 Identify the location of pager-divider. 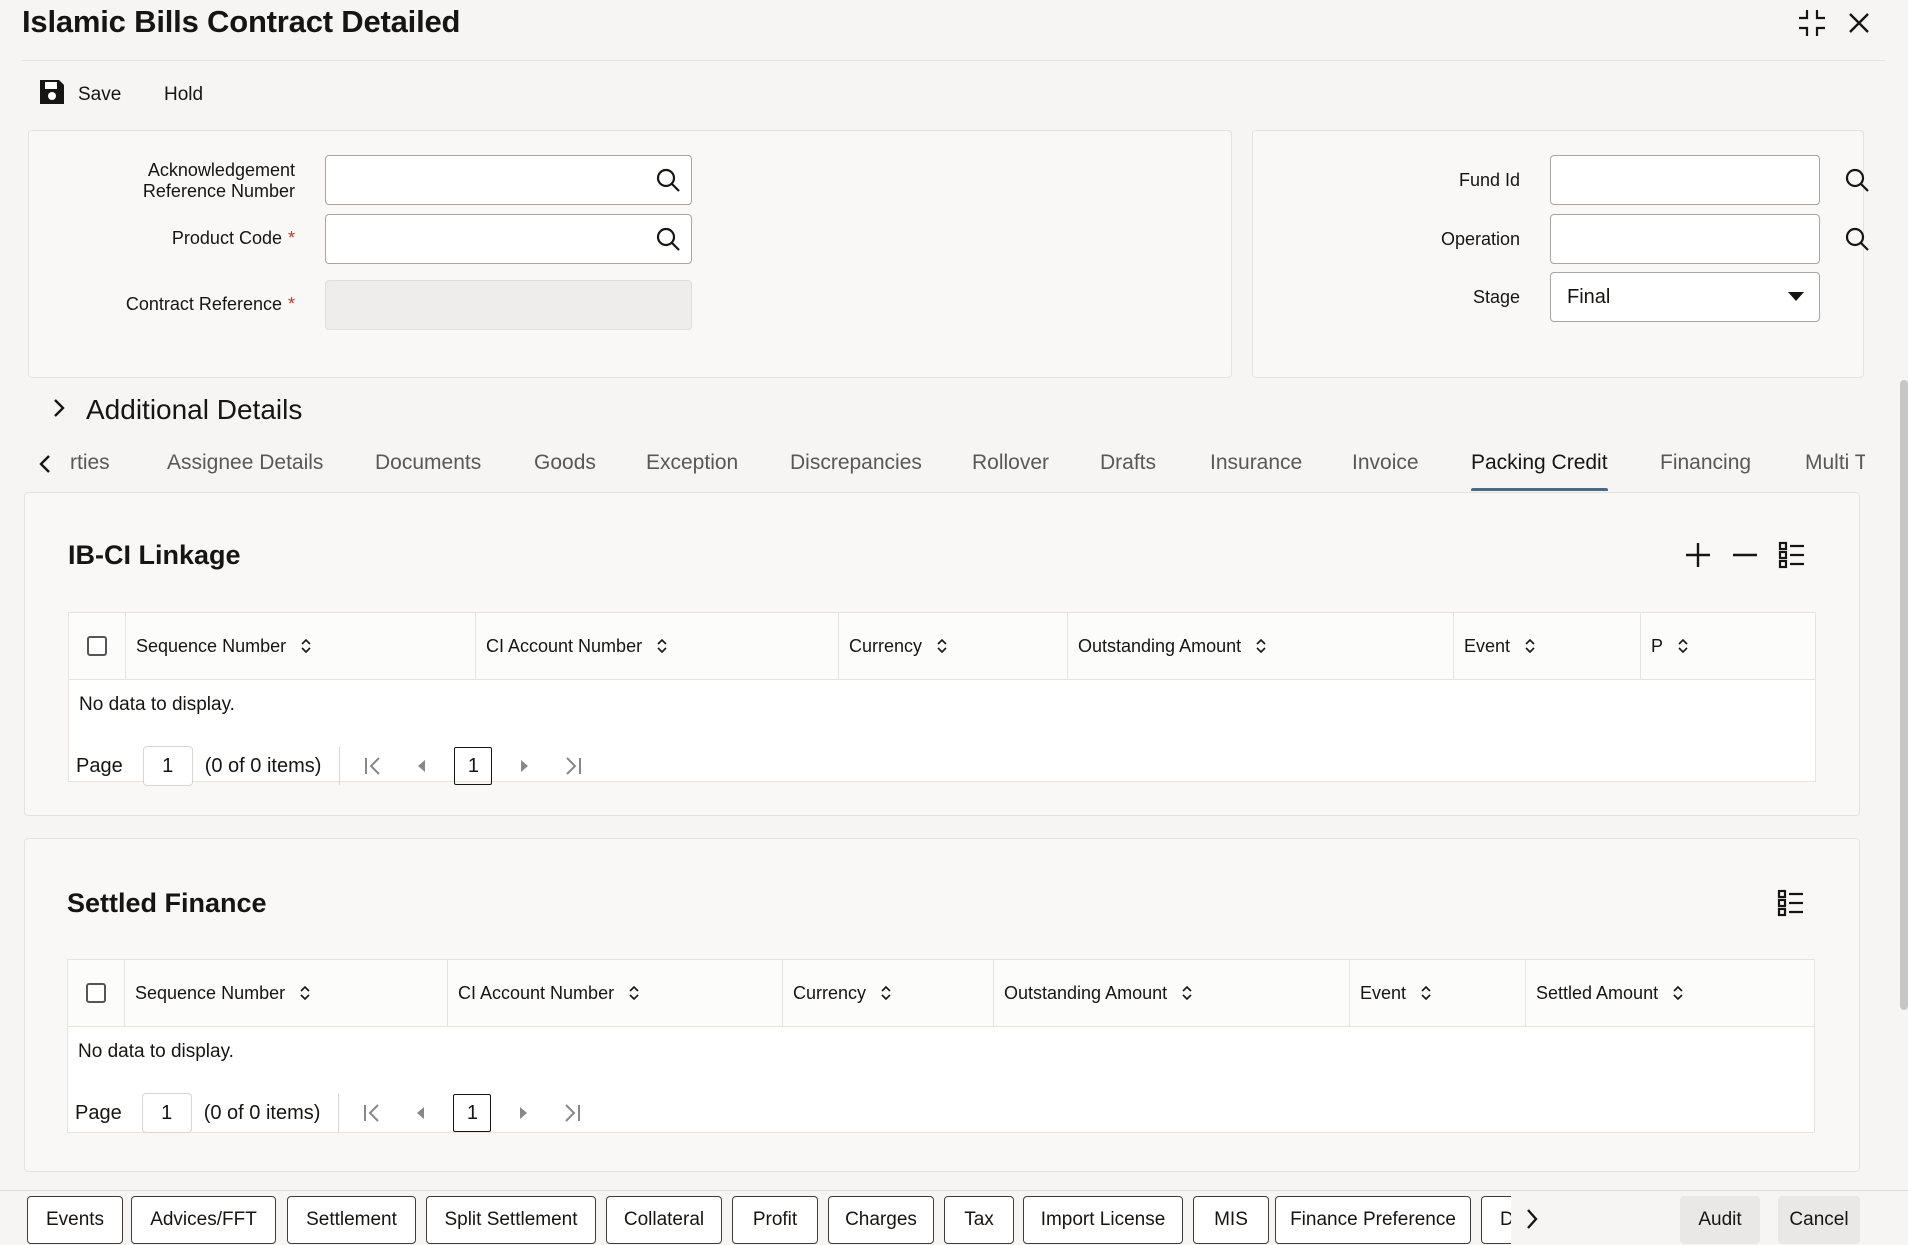
(339, 1113).